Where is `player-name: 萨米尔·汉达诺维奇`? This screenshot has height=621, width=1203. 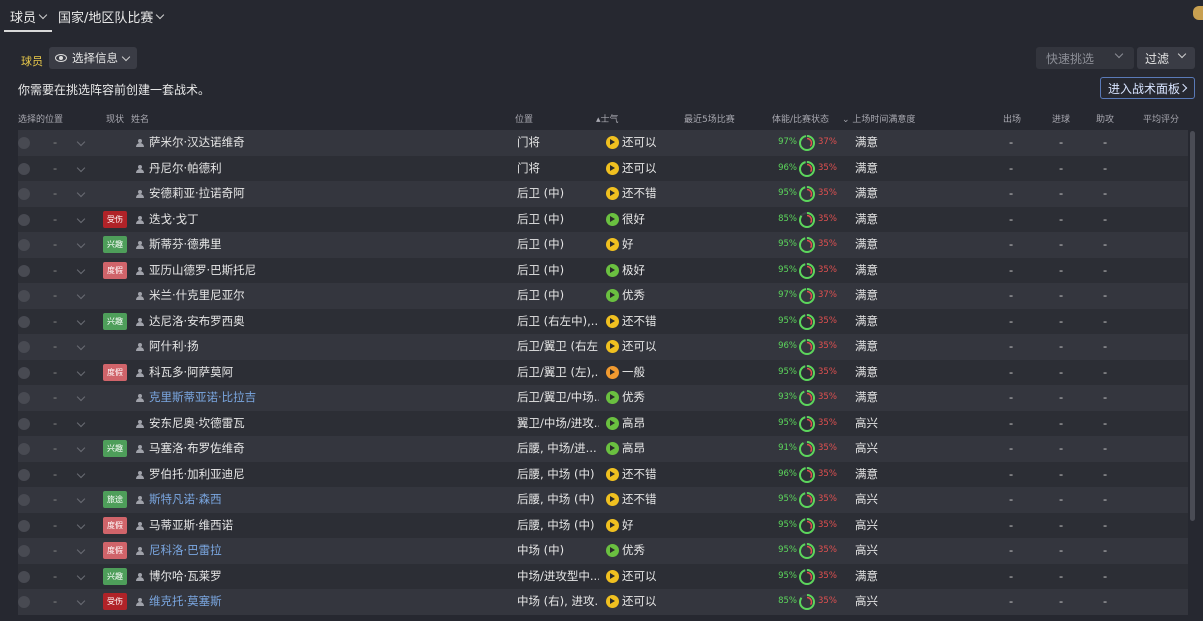 player-name: 萨米尔·汉达诺维奇 is located at coordinates (197, 143).